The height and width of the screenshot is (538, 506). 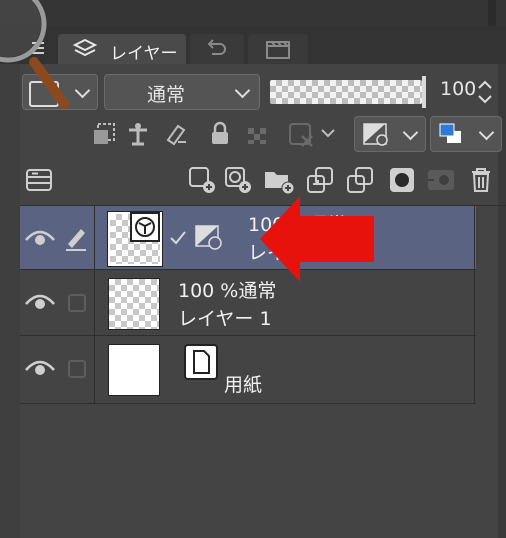 What do you see at coordinates (144, 54) in the screenshot?
I see `tab-layer-label: レイヤー` at bounding box center [144, 54].